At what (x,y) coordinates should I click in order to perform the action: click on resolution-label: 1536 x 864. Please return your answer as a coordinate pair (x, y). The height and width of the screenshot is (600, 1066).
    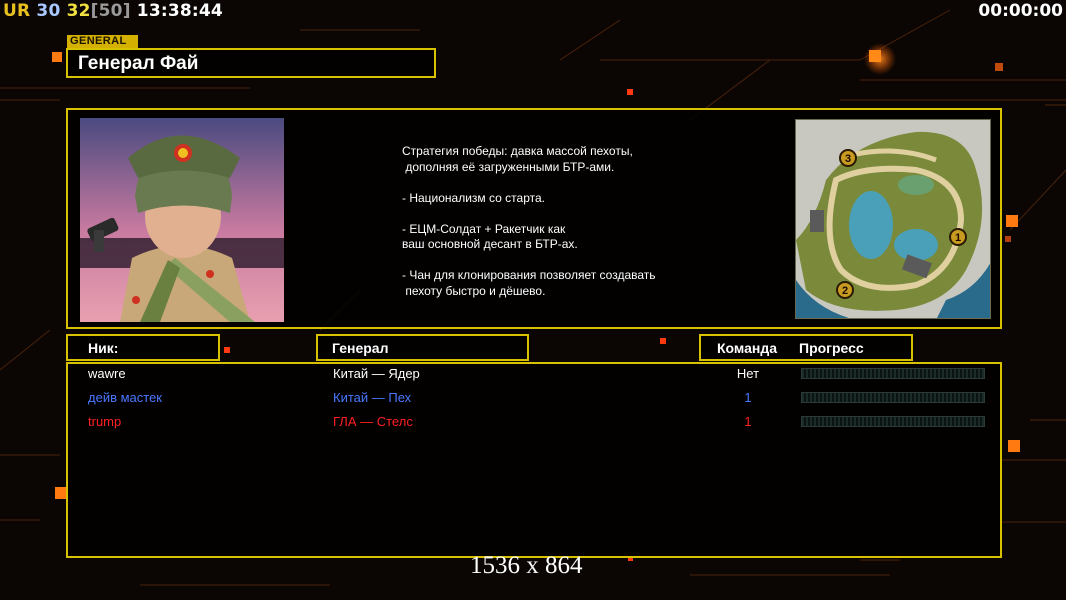
    Looking at the image, I should click on (526, 565).